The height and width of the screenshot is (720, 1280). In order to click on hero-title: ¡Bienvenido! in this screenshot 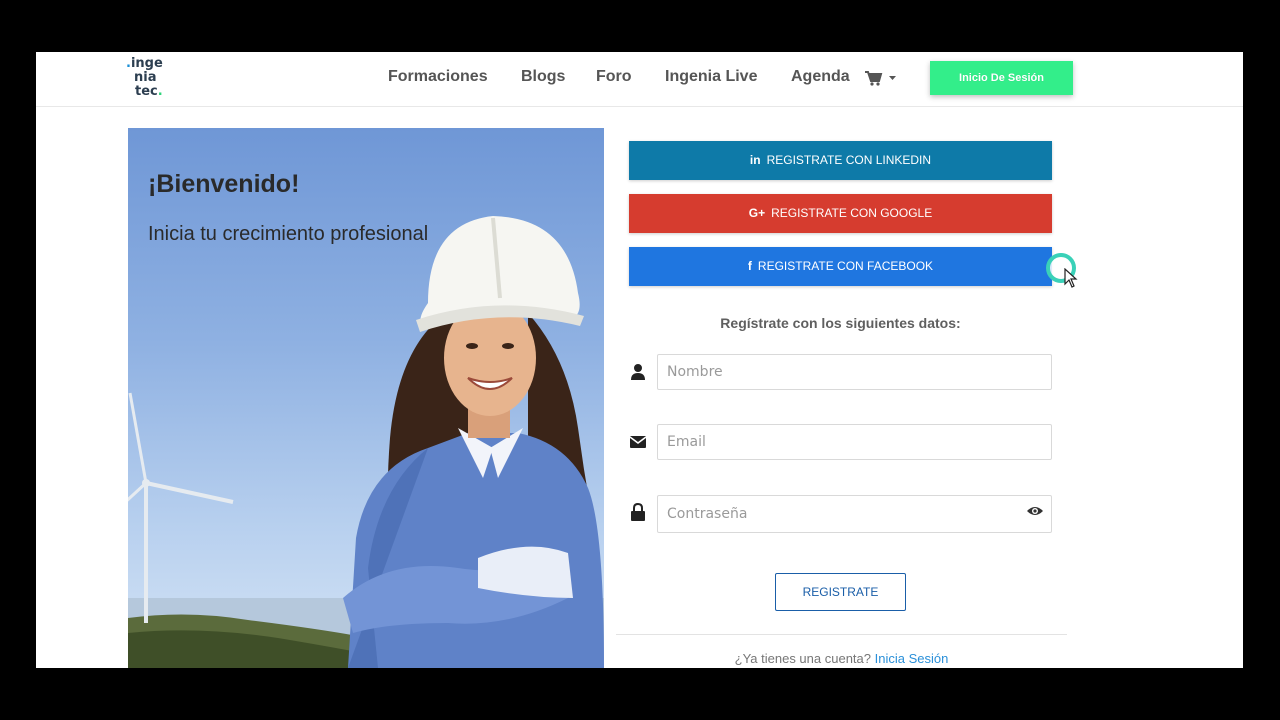, I will do `click(224, 184)`.